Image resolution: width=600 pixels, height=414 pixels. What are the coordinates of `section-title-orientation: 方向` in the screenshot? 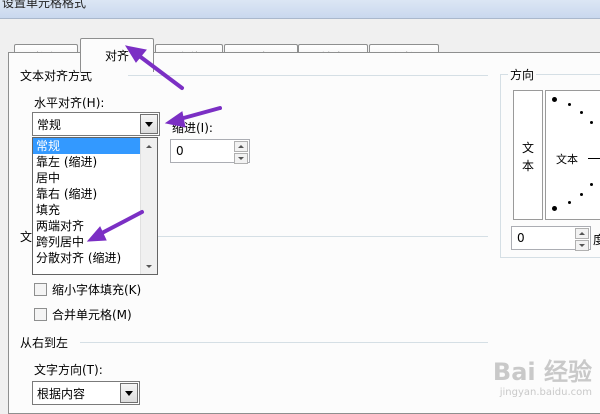 It's located at (522, 74).